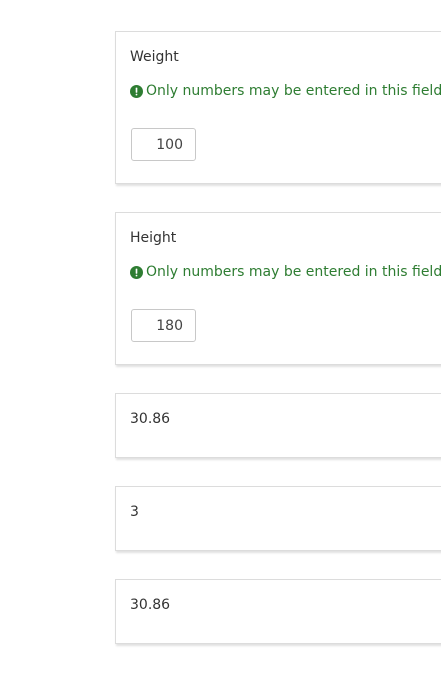 This screenshot has width=441, height=691. Describe the element at coordinates (154, 57) in the screenshot. I see `weight-label: Weight` at that location.